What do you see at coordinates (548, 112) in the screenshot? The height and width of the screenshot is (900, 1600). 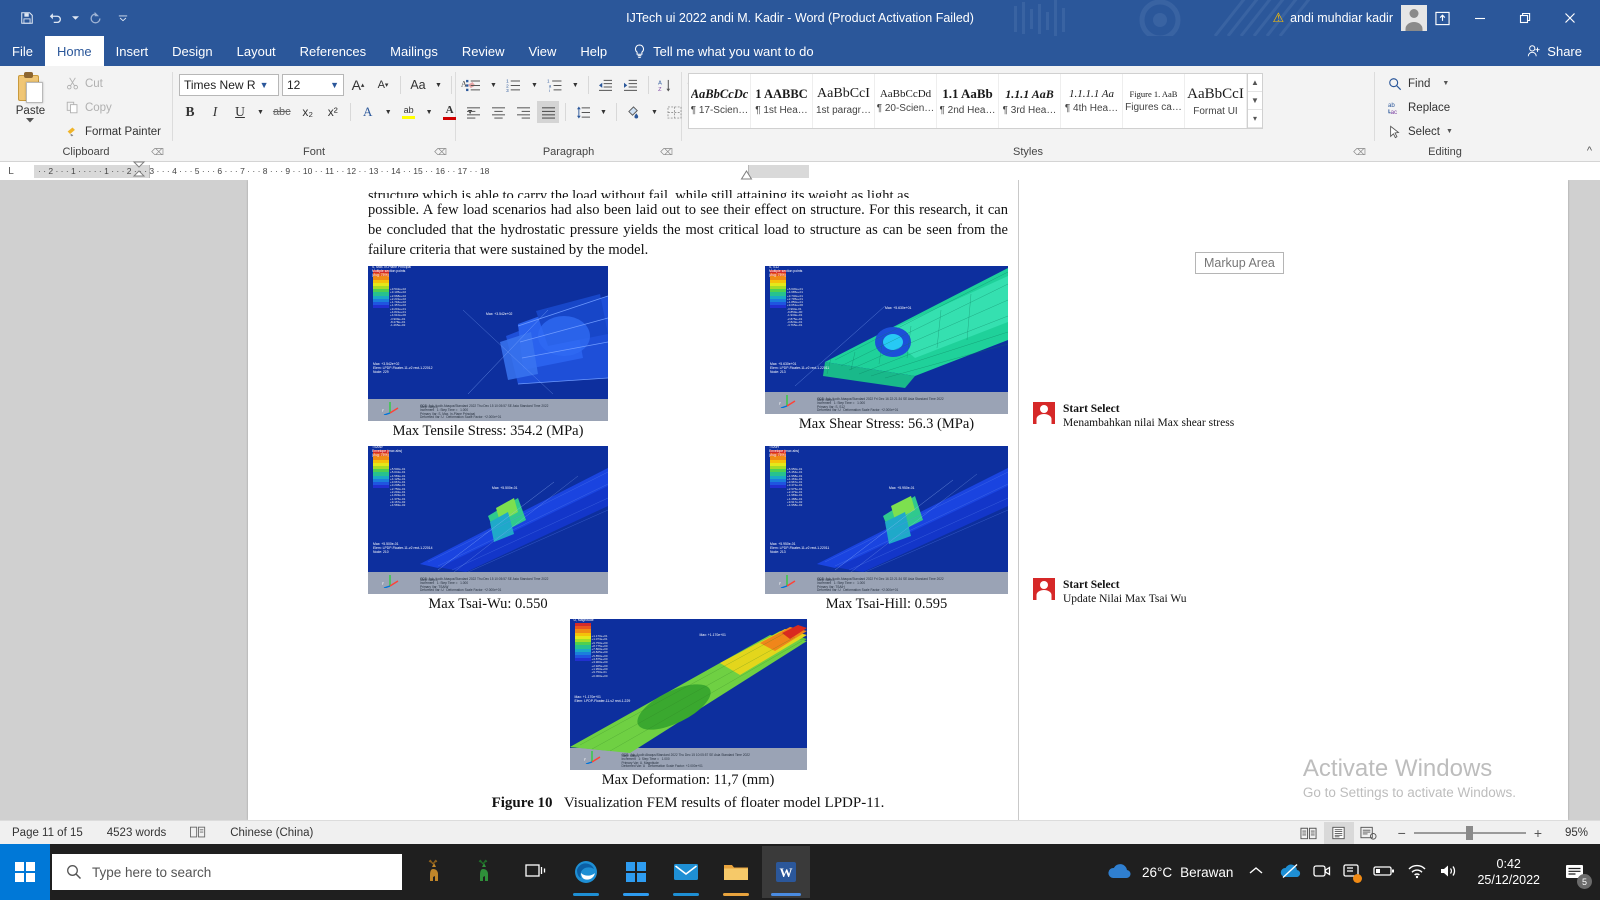 I see `justify-icon` at bounding box center [548, 112].